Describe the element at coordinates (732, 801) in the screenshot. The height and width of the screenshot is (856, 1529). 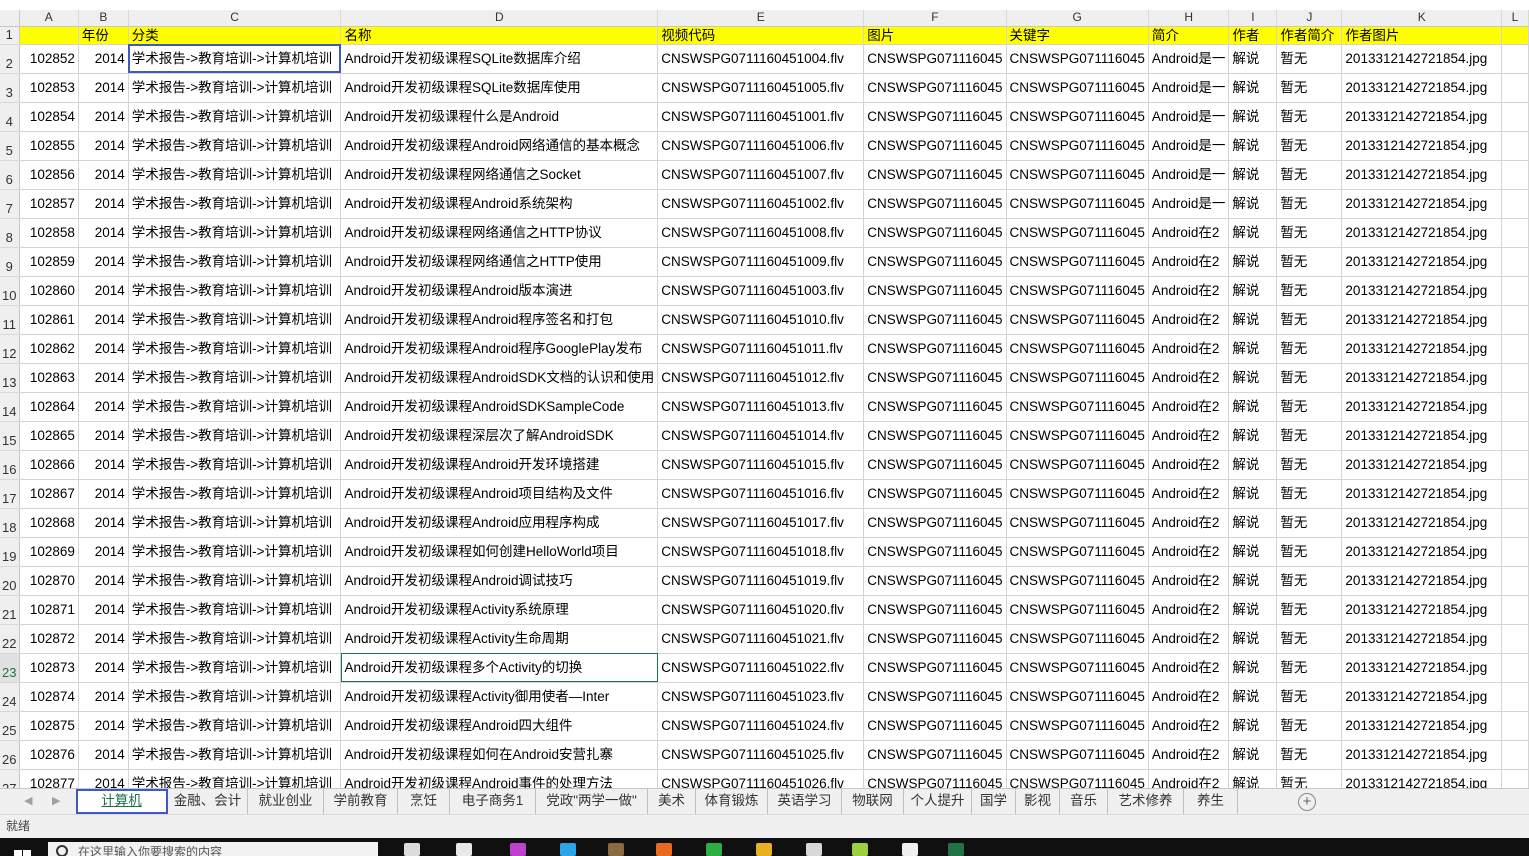
I see `sheet-tab: 体育锻炼` at that location.